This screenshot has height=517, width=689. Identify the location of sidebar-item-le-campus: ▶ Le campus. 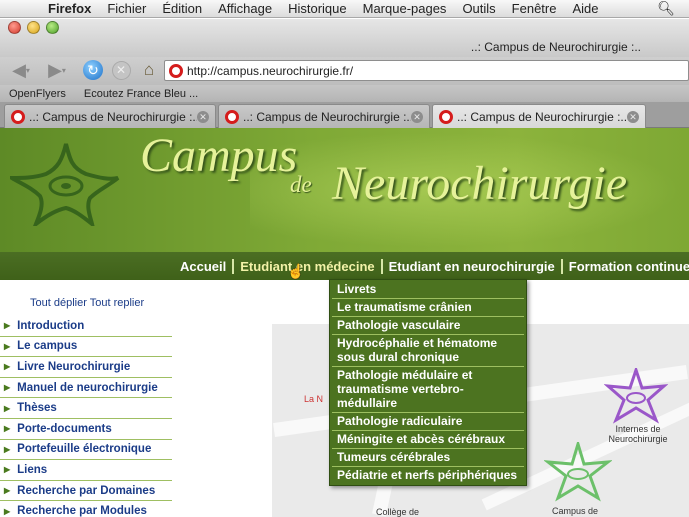
(86, 347).